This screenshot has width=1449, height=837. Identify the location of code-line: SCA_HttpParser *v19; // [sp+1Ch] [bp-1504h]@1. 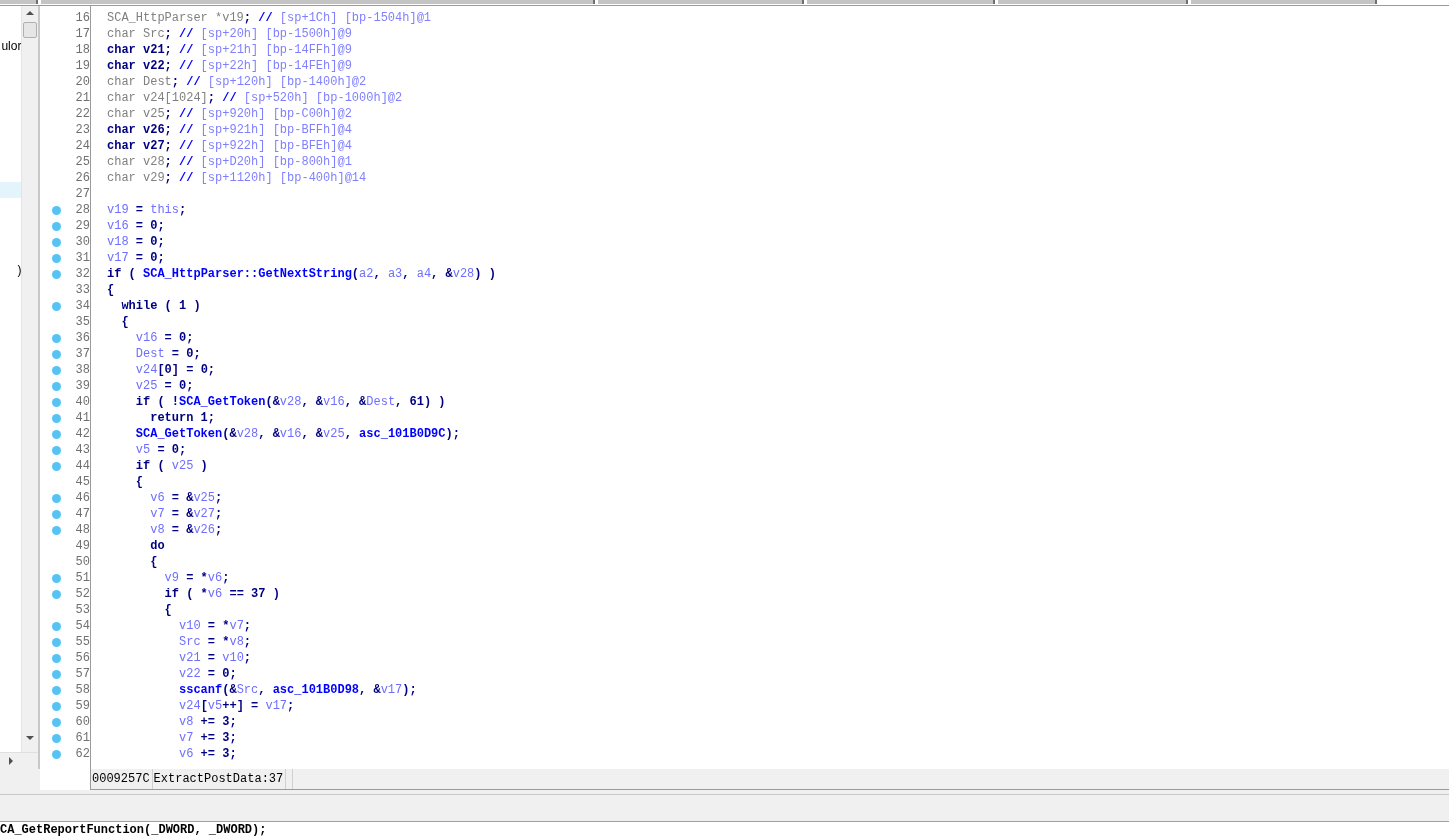
(270, 18).